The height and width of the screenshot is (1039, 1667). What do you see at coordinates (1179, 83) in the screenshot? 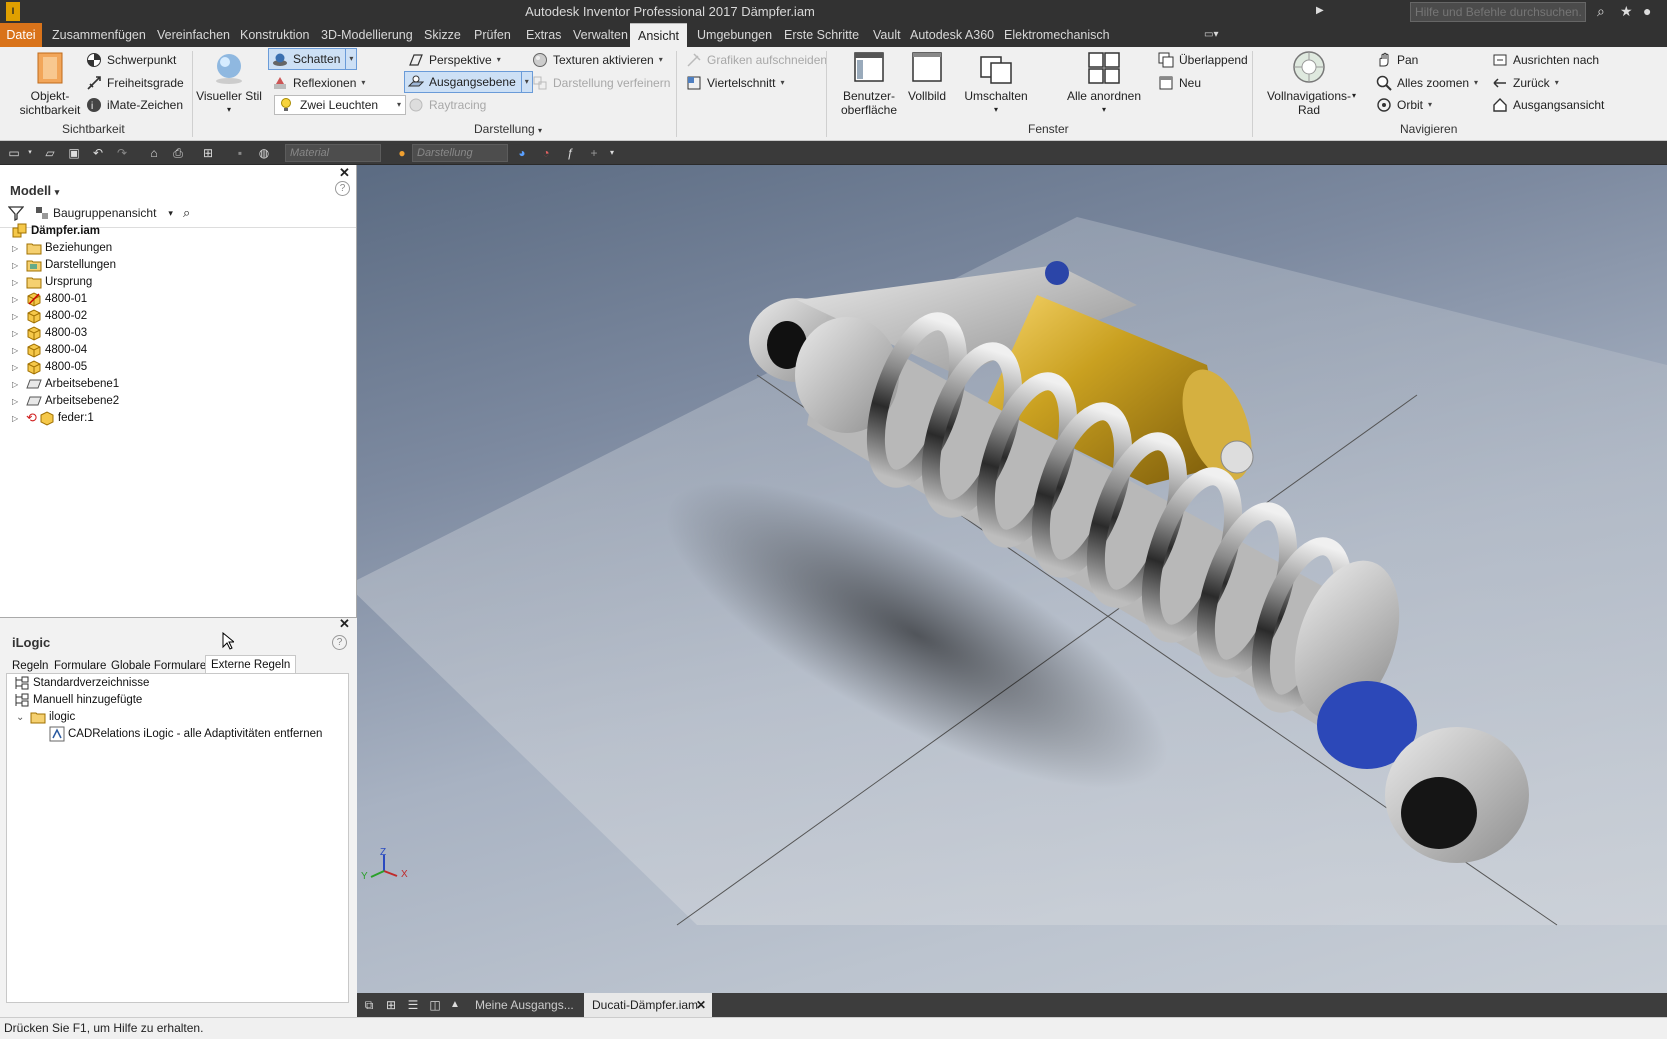
I see `neu-button: Neu` at bounding box center [1179, 83].